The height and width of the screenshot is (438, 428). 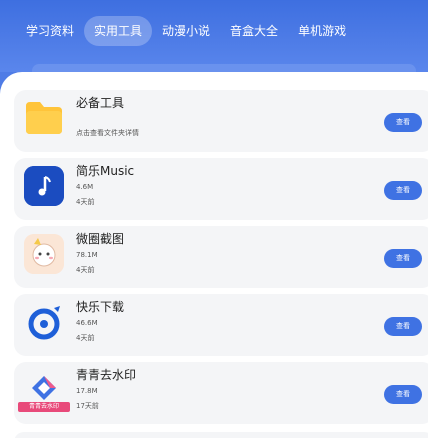 What do you see at coordinates (87, 406) in the screenshot?
I see `app-date: 17天前` at bounding box center [87, 406].